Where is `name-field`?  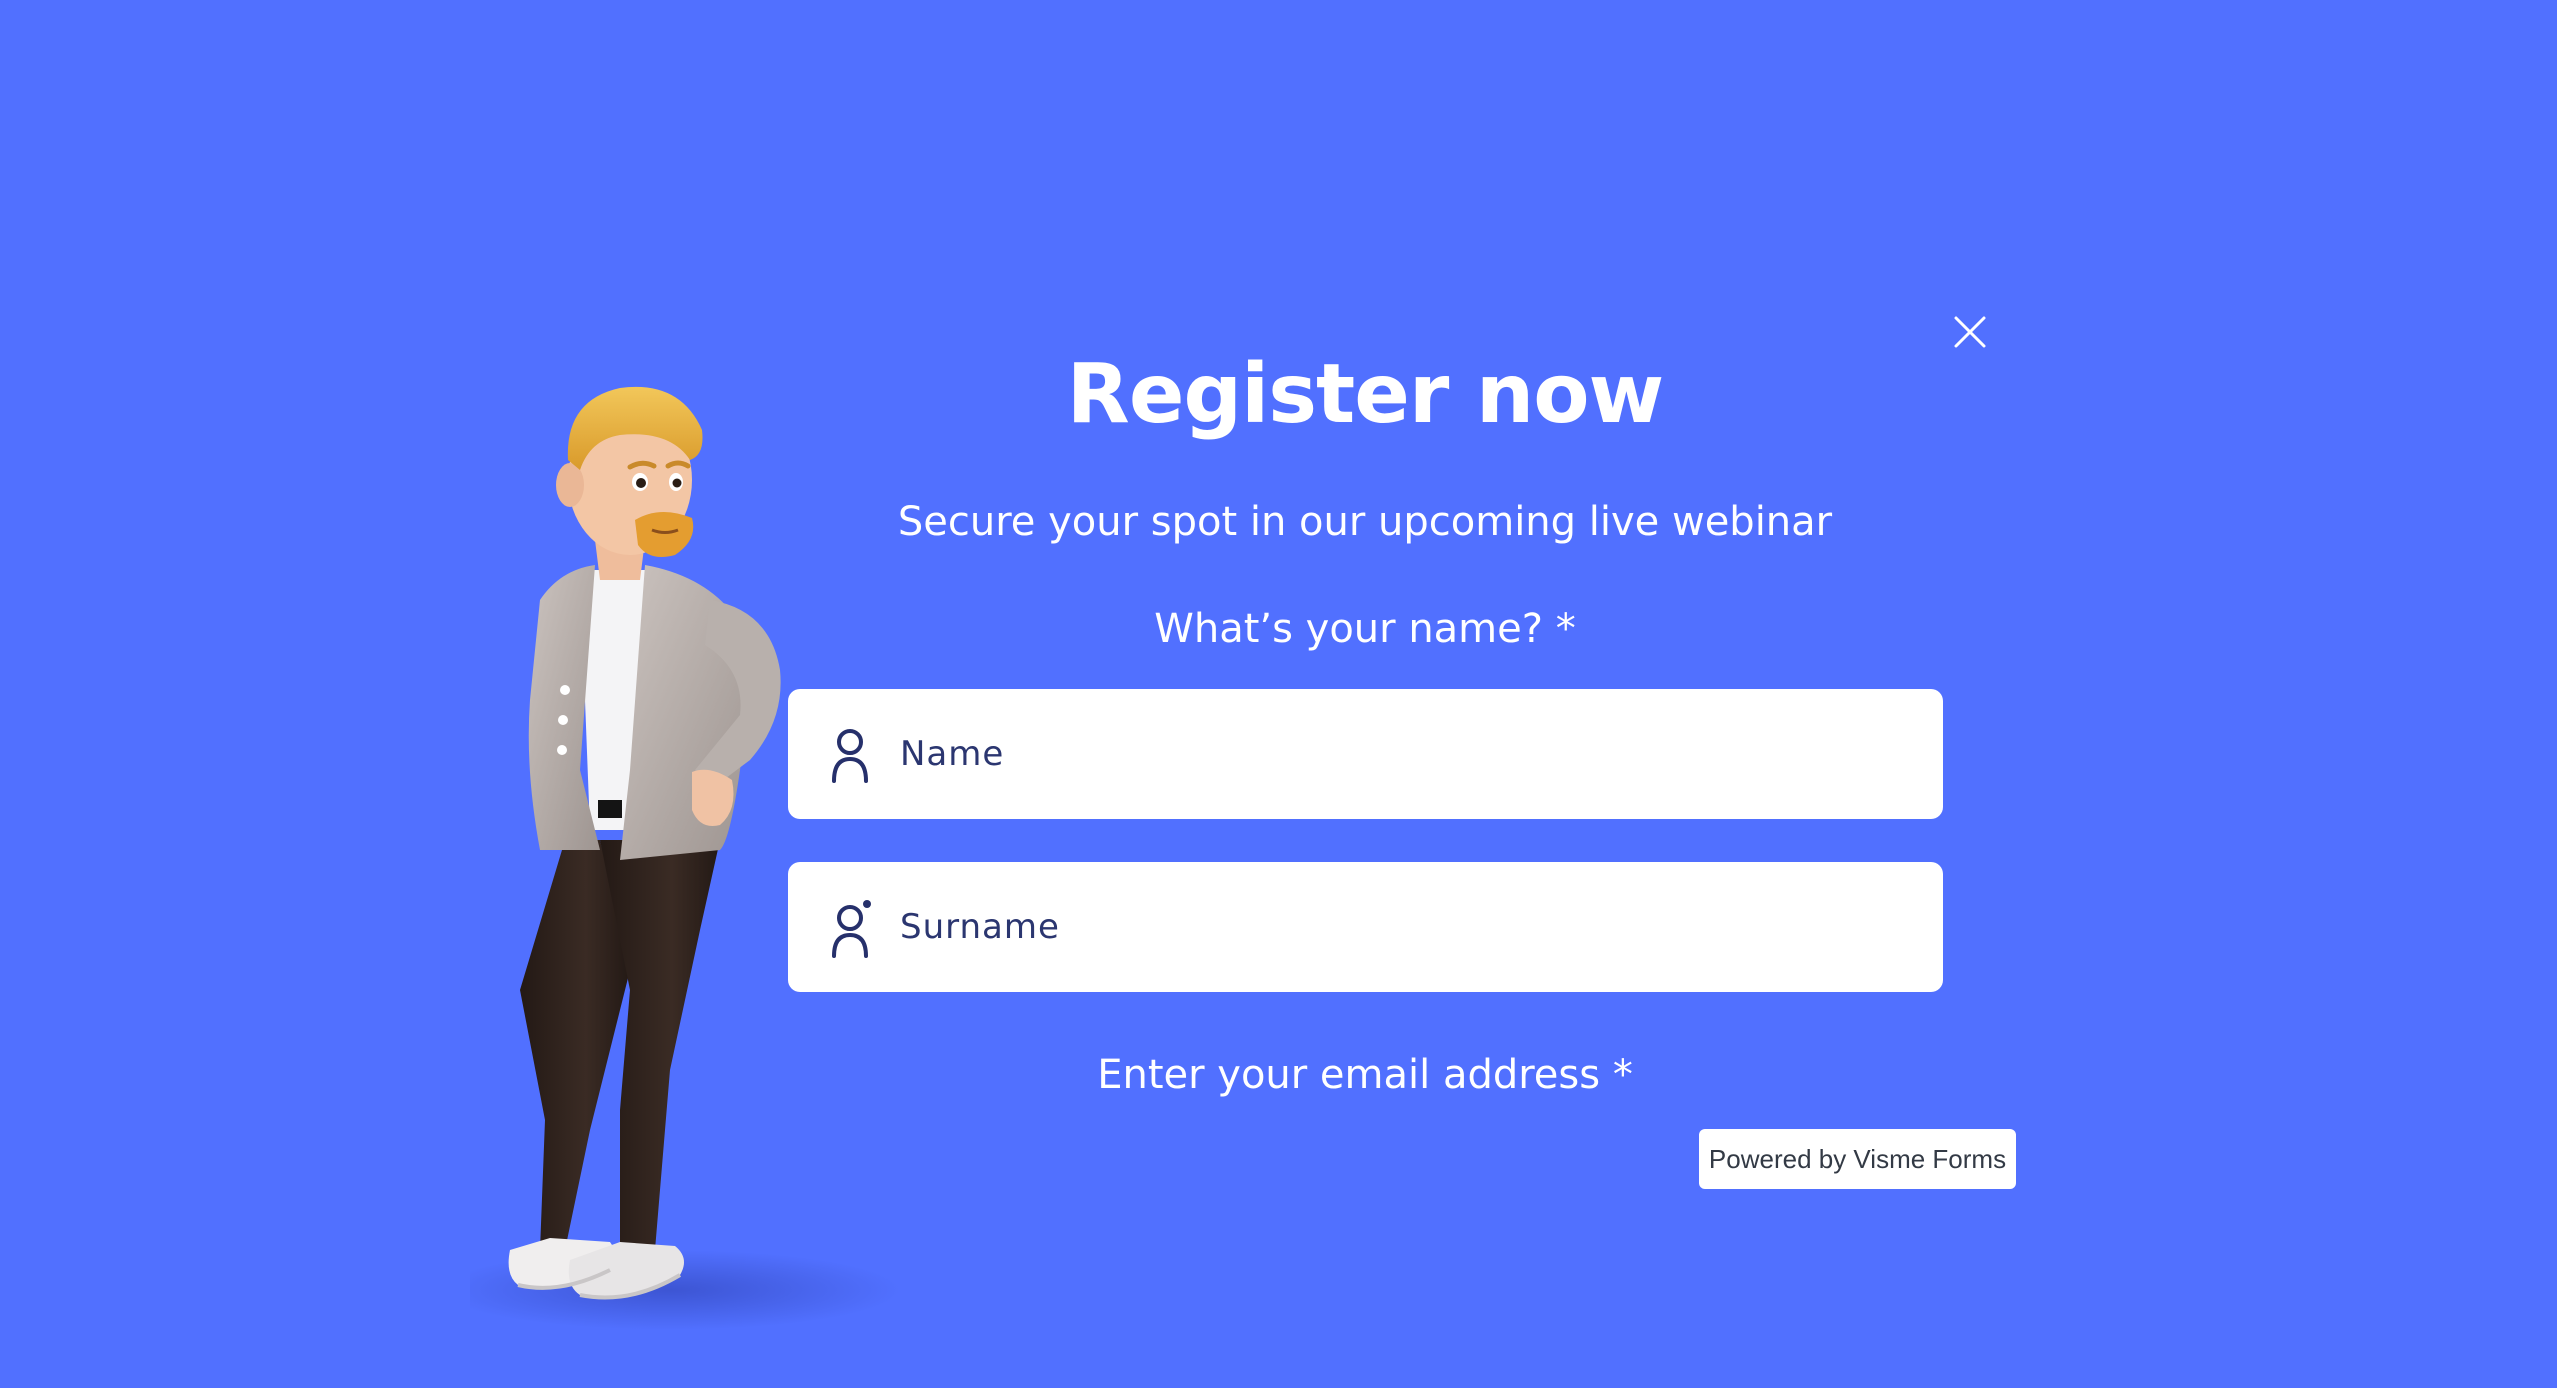 name-field is located at coordinates (1365, 754).